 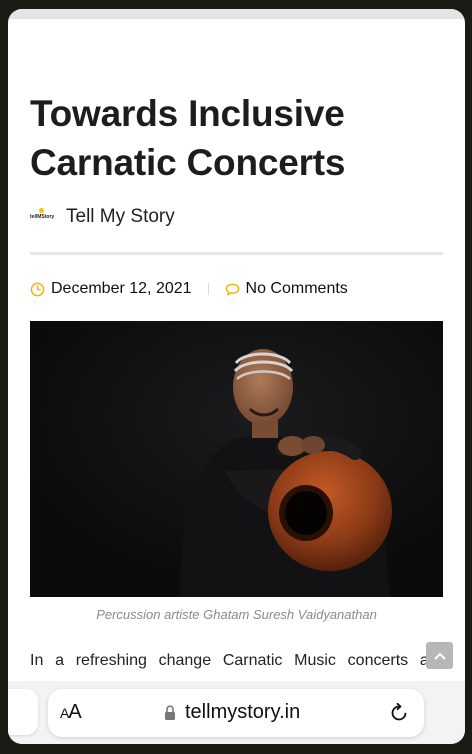 I want to click on author-row: tellMStory Tell My Story, so click(x=102, y=217).